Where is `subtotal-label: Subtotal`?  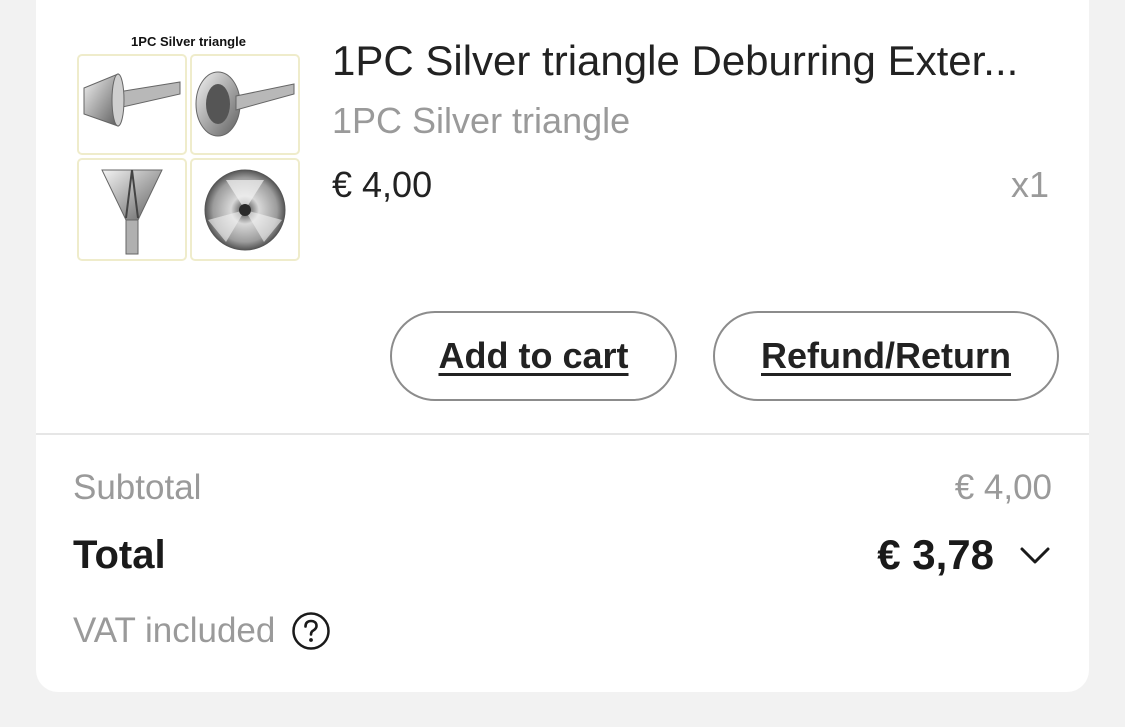 subtotal-label: Subtotal is located at coordinates (137, 487).